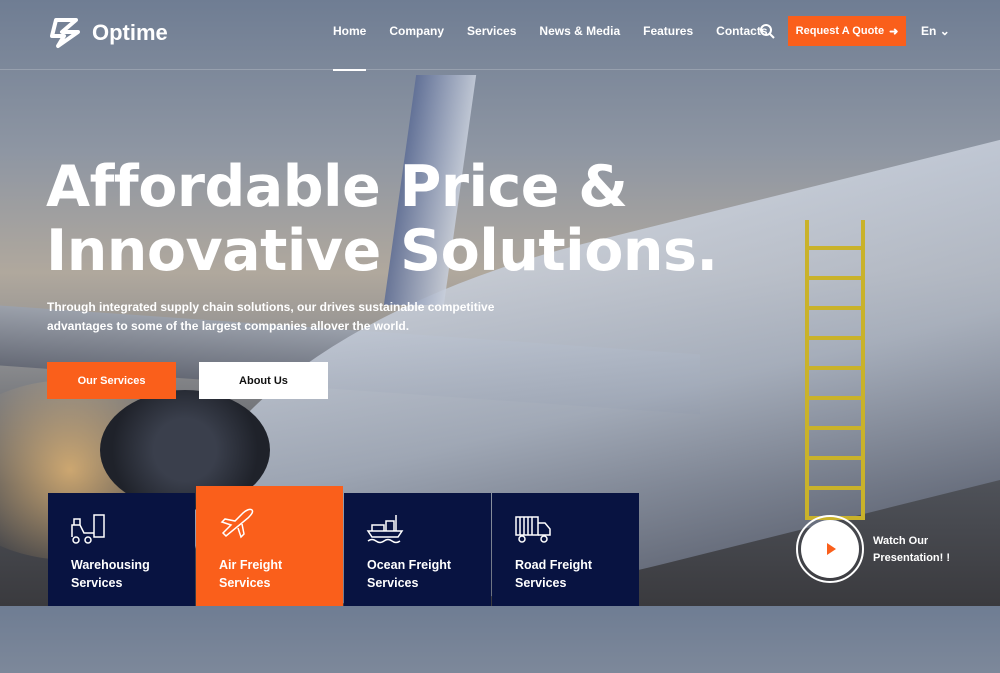 The width and height of the screenshot is (1000, 673). Describe the element at coordinates (840, 31) in the screenshot. I see `request-quote-label: Request A Quote` at that location.